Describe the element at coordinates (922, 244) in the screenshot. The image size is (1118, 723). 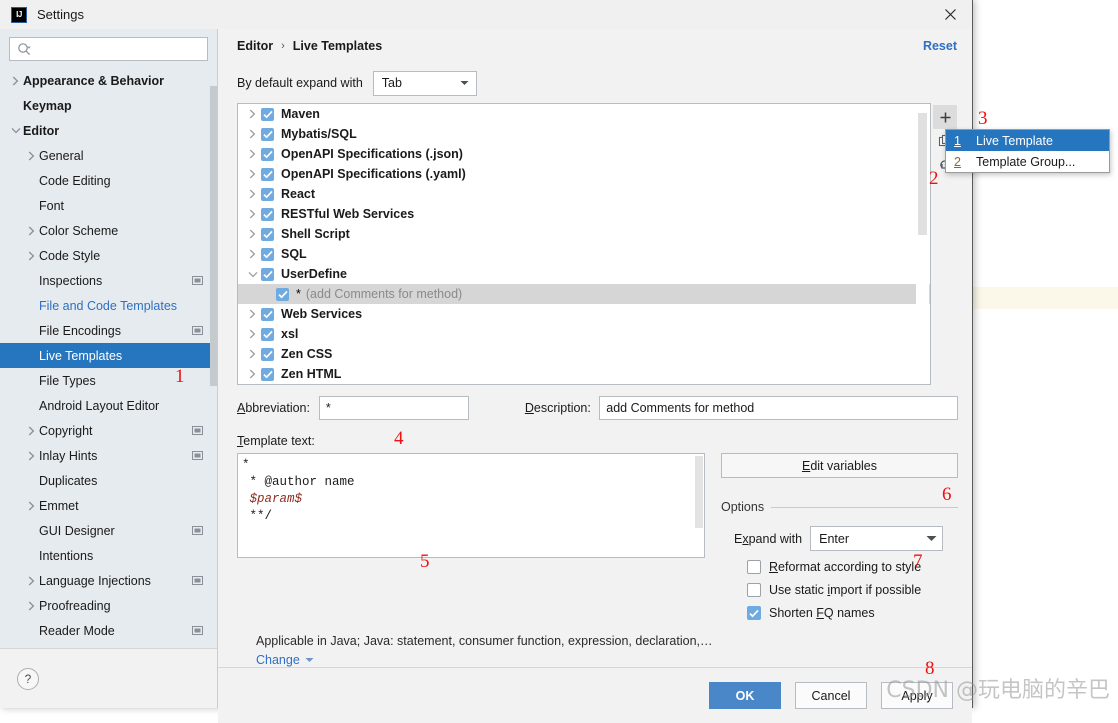
I see `template-tree-scrollbar` at that location.